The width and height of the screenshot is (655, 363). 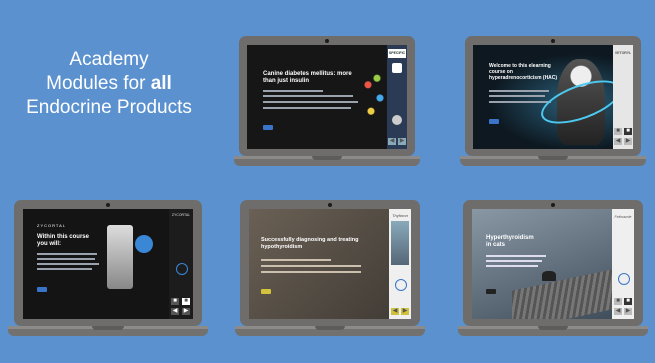 I want to click on brand-panel: SPECIFIC ◀ ▶, so click(x=397, y=97).